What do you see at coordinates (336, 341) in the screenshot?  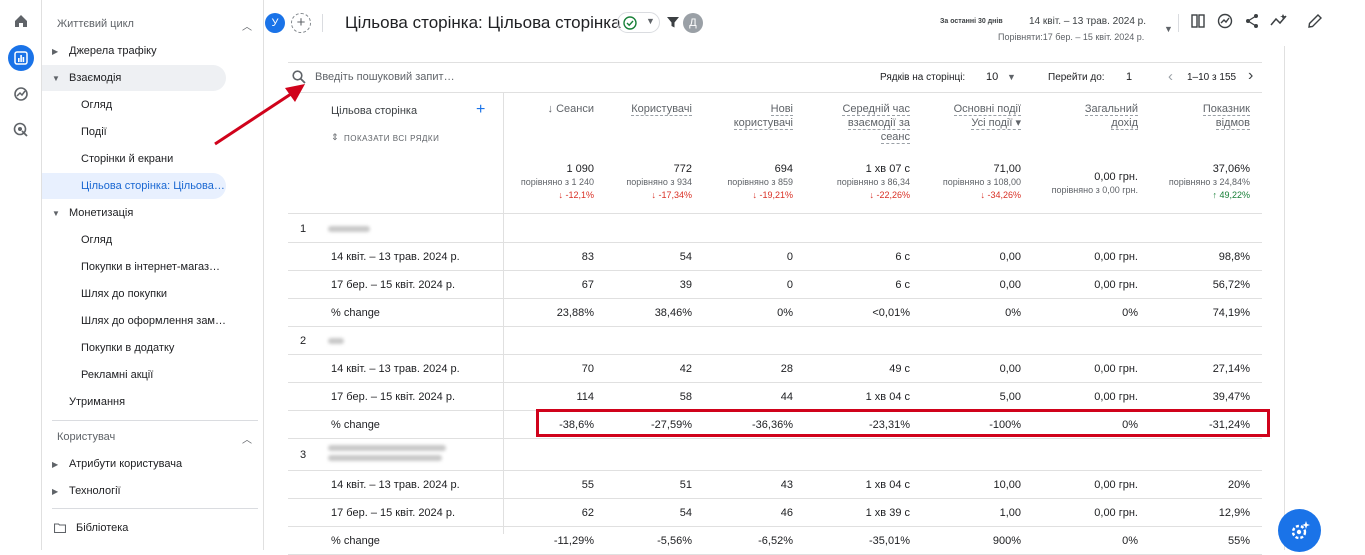 I see `redacted-page-path` at bounding box center [336, 341].